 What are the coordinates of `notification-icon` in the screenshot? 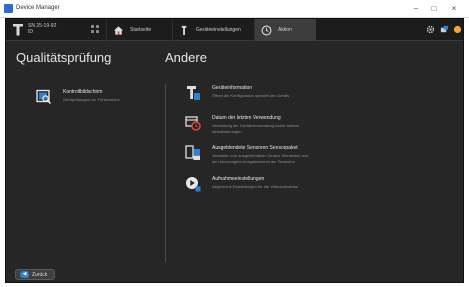 It's located at (457, 29).